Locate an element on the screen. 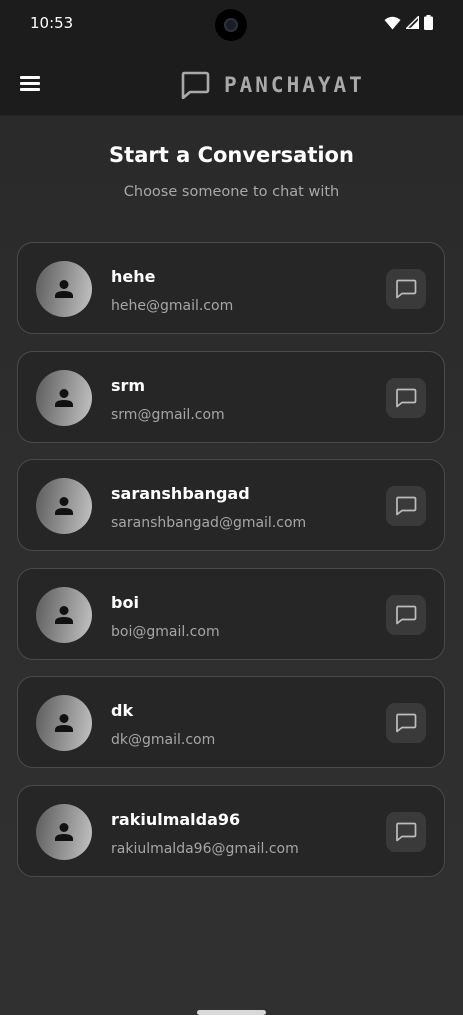 The height and width of the screenshot is (1015, 463). app-bar: PANCHAYAT is located at coordinates (231, 83).